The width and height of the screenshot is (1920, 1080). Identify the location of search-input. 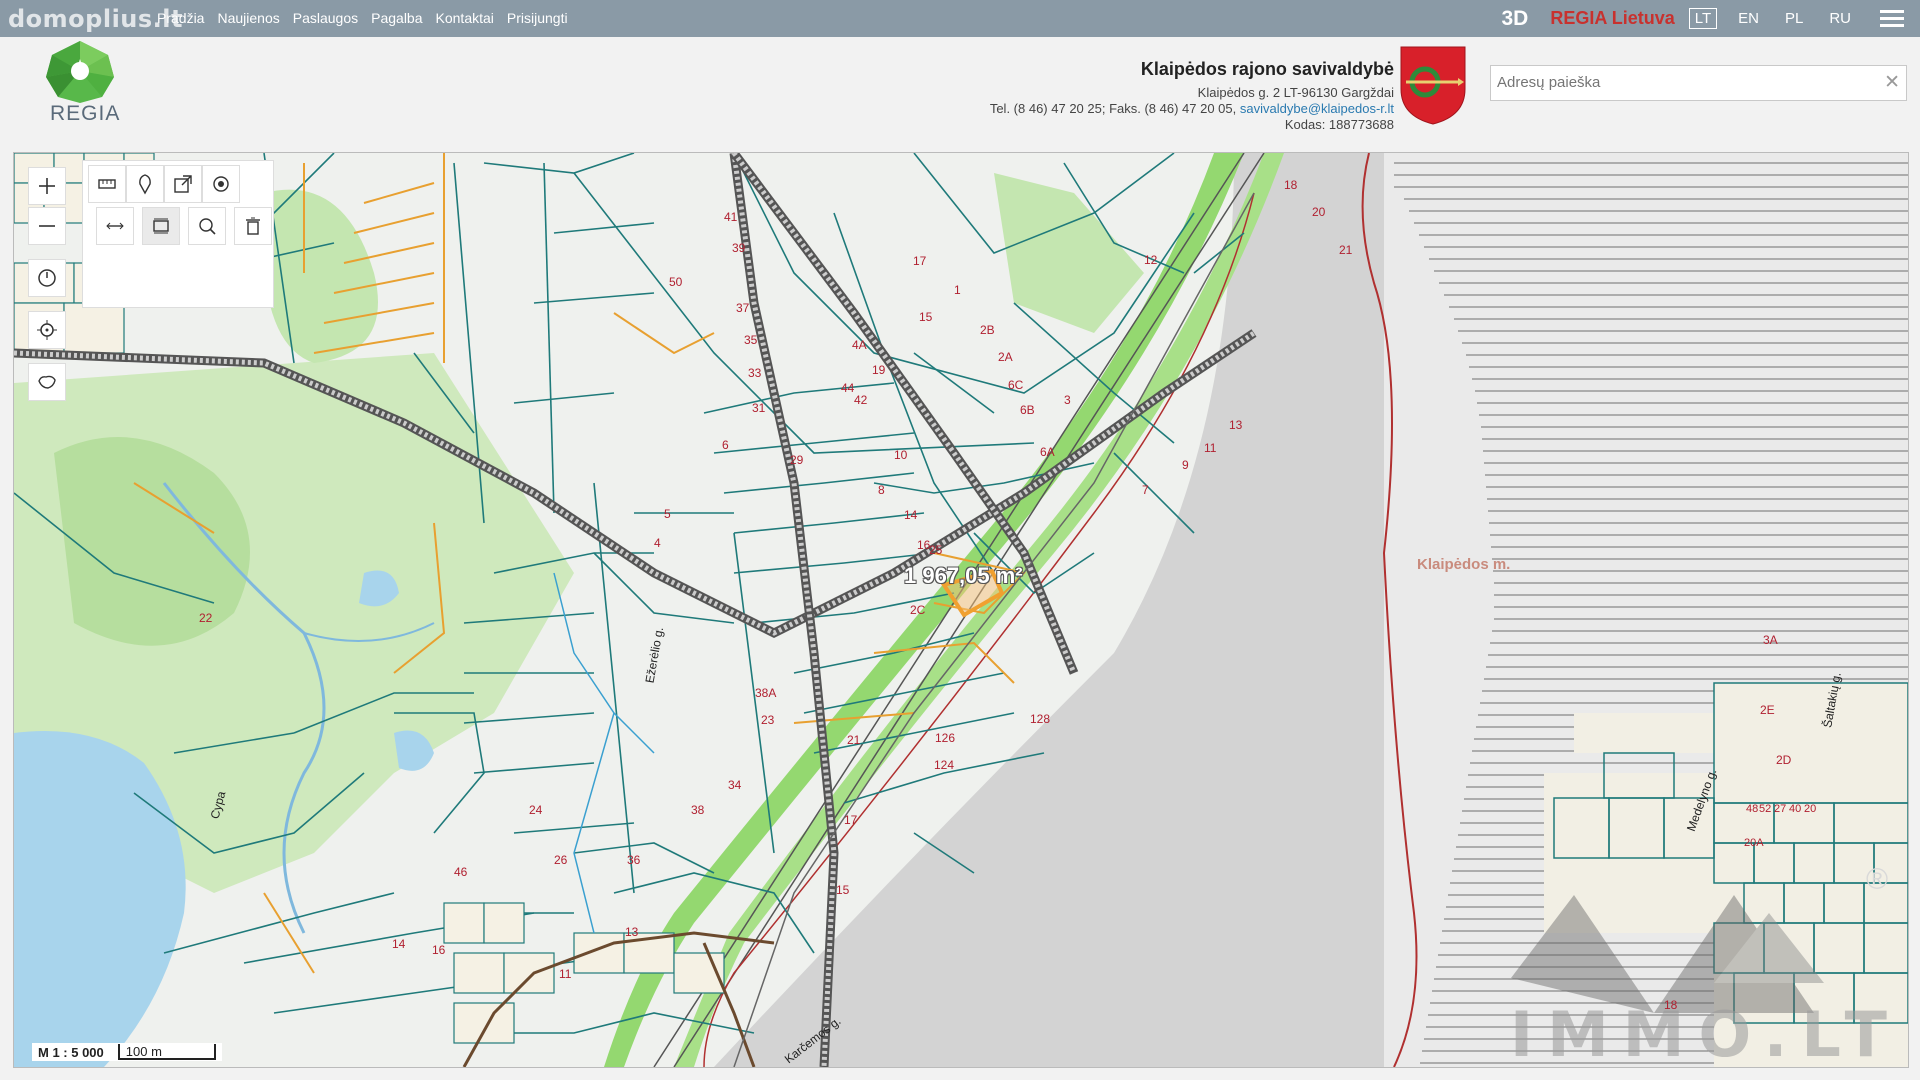
(1682, 82).